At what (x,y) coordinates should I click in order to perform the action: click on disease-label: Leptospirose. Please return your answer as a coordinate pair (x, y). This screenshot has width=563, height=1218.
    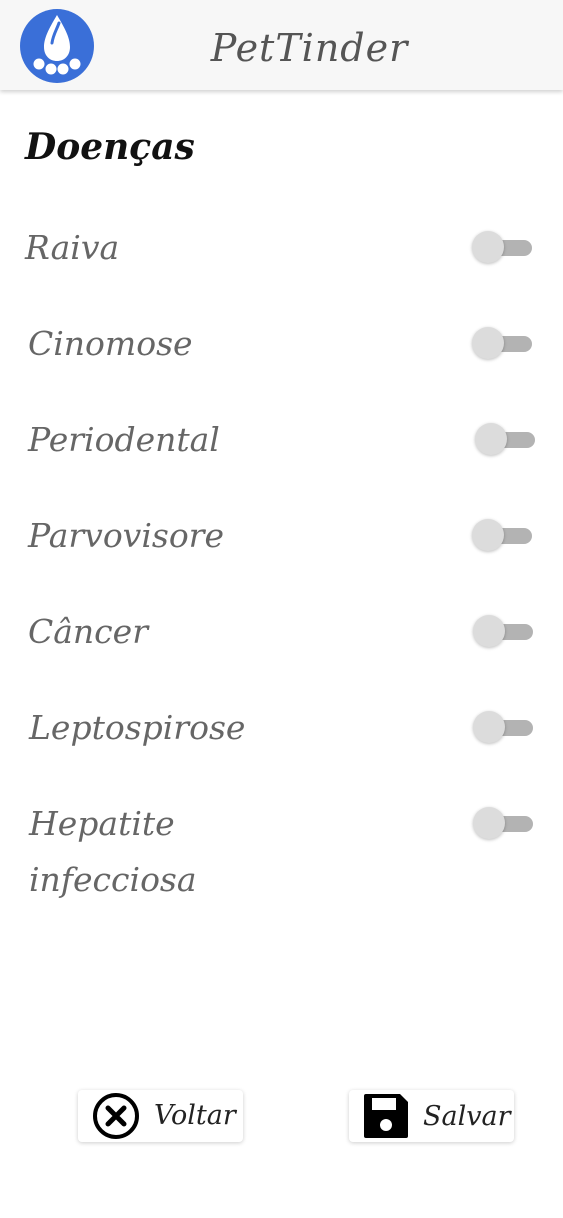
    Looking at the image, I should click on (137, 727).